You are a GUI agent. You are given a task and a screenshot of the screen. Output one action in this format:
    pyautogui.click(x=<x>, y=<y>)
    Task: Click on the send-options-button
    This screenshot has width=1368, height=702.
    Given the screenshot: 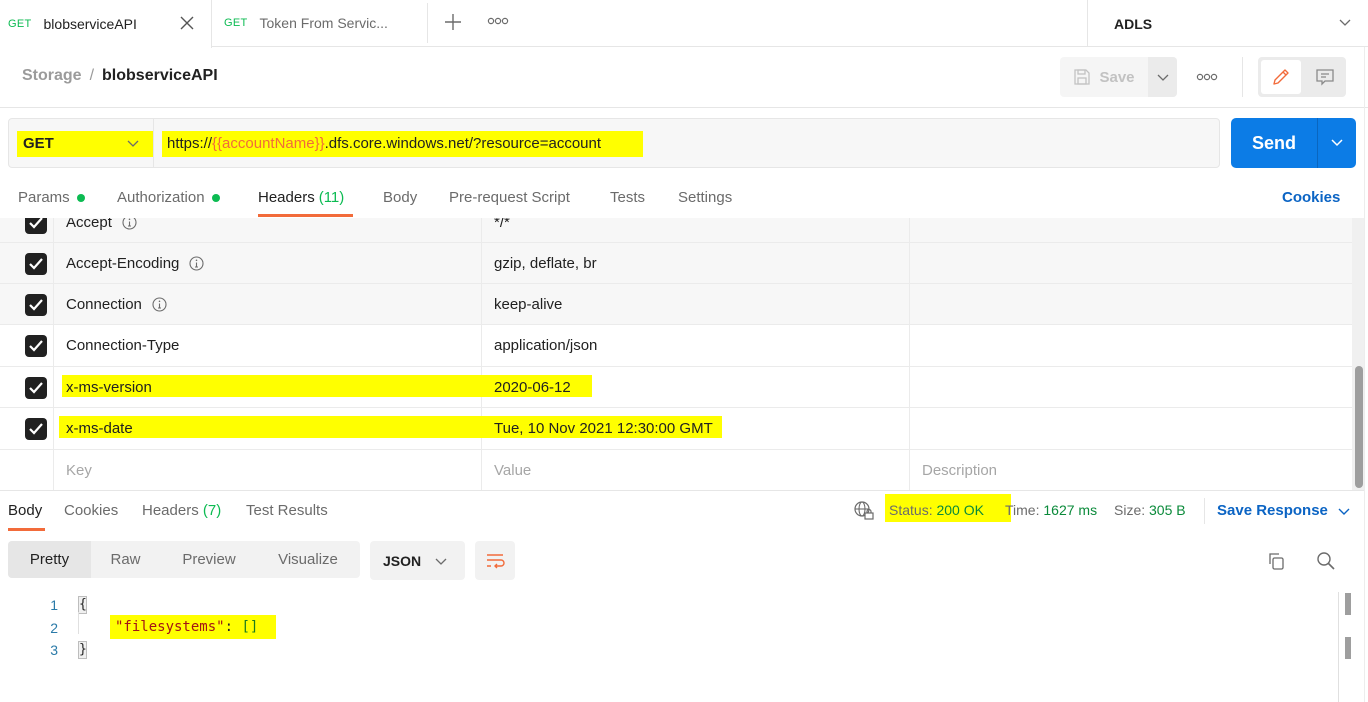 What is the action you would take?
    pyautogui.click(x=1337, y=143)
    